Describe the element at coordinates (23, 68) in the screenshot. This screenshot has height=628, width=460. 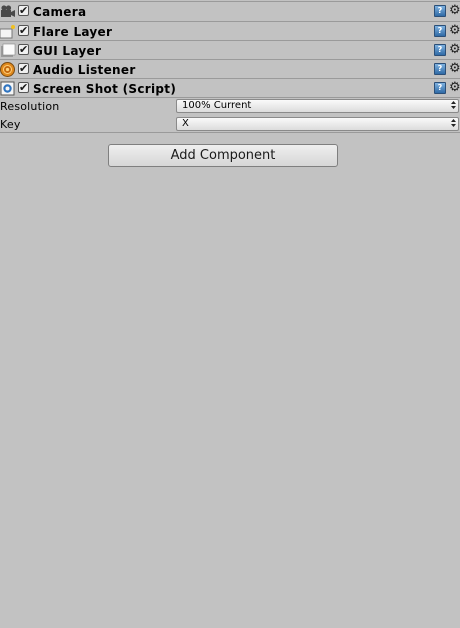
I see `audio-listener-enabled-checkbox: ✔` at that location.